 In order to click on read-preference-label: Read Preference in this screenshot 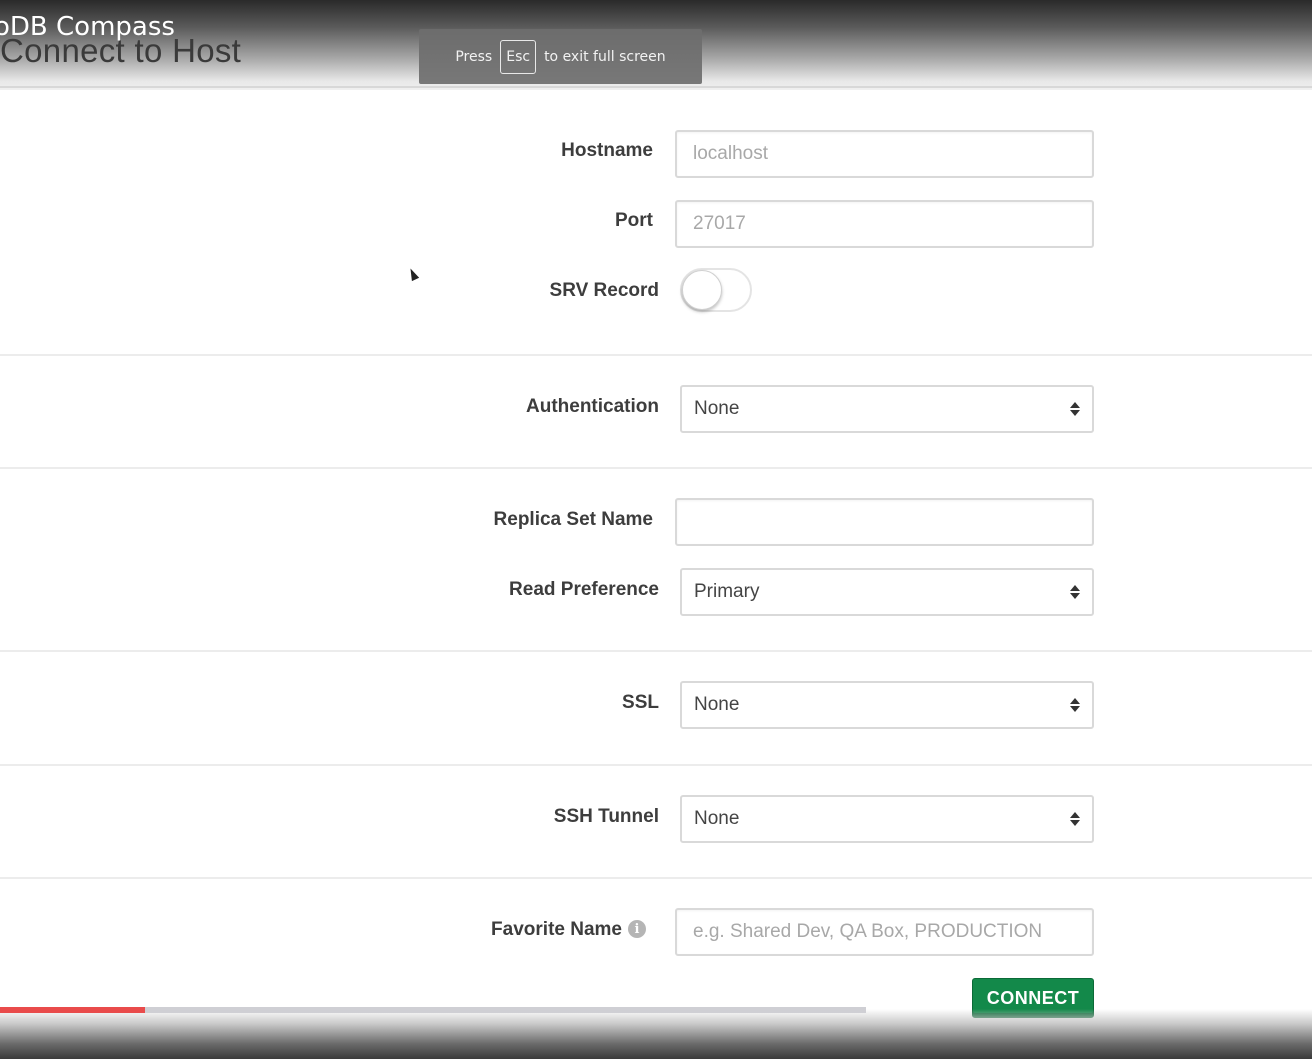, I will do `click(584, 589)`.